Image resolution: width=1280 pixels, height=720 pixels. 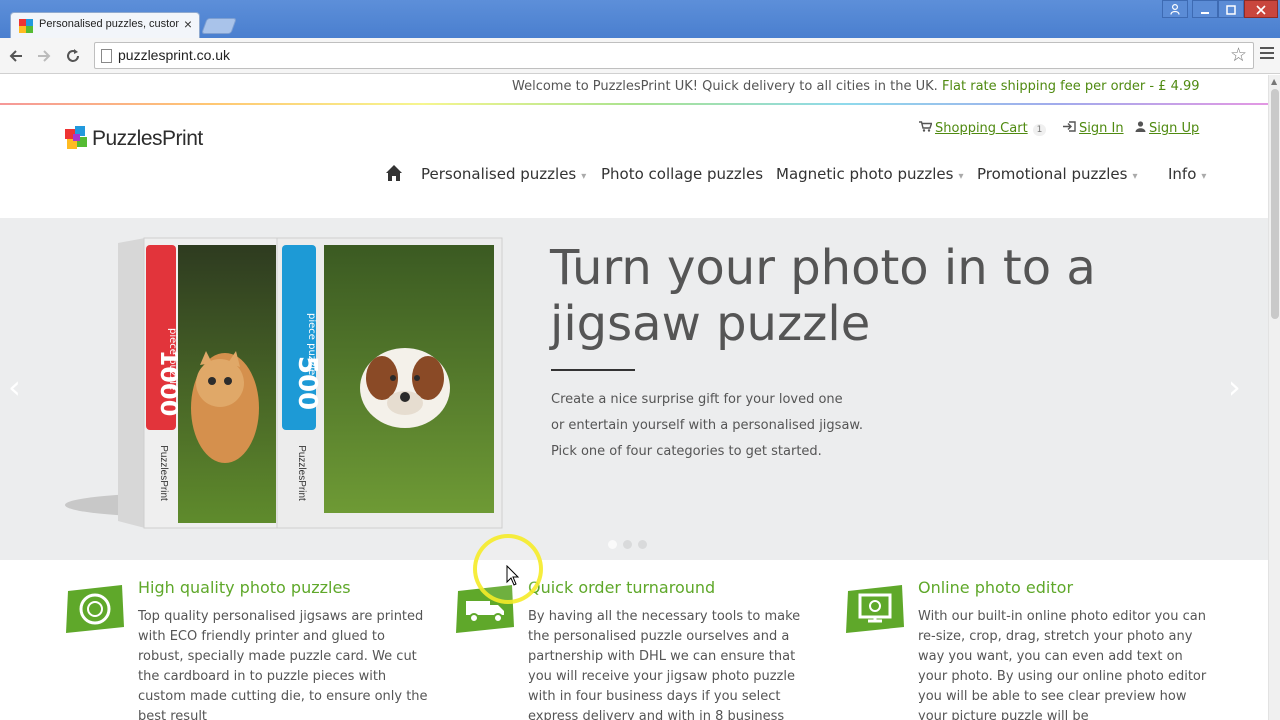 What do you see at coordinates (1182, 174) in the screenshot?
I see `nav-label: Info` at bounding box center [1182, 174].